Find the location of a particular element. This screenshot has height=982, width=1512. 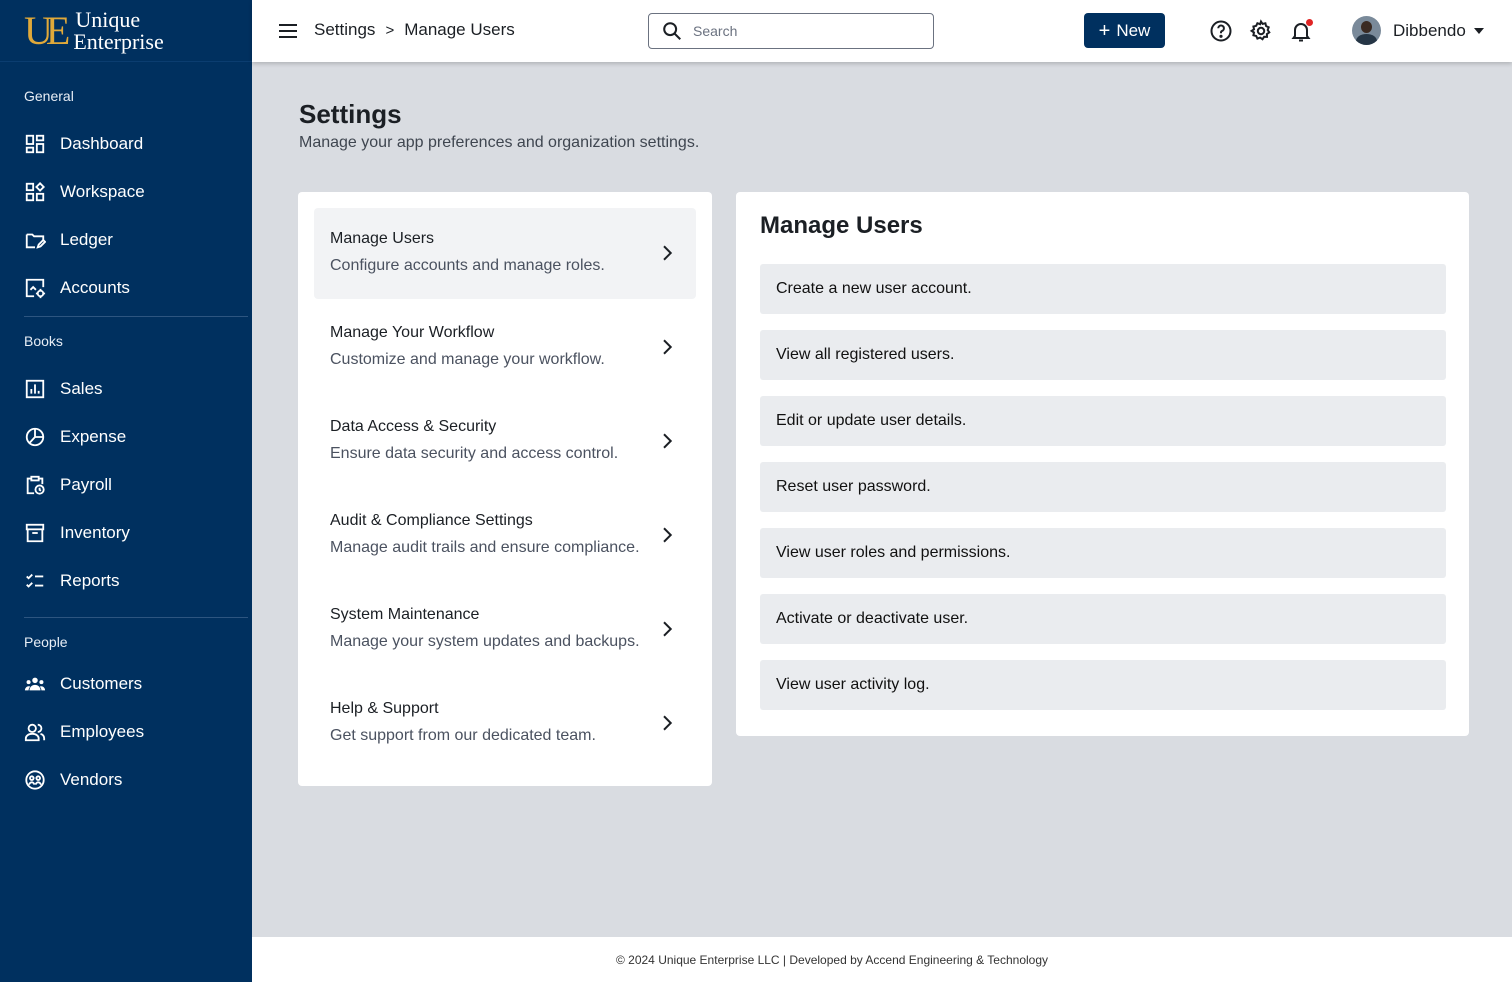

user-menu: Dibbendo is located at coordinates (1418, 30).